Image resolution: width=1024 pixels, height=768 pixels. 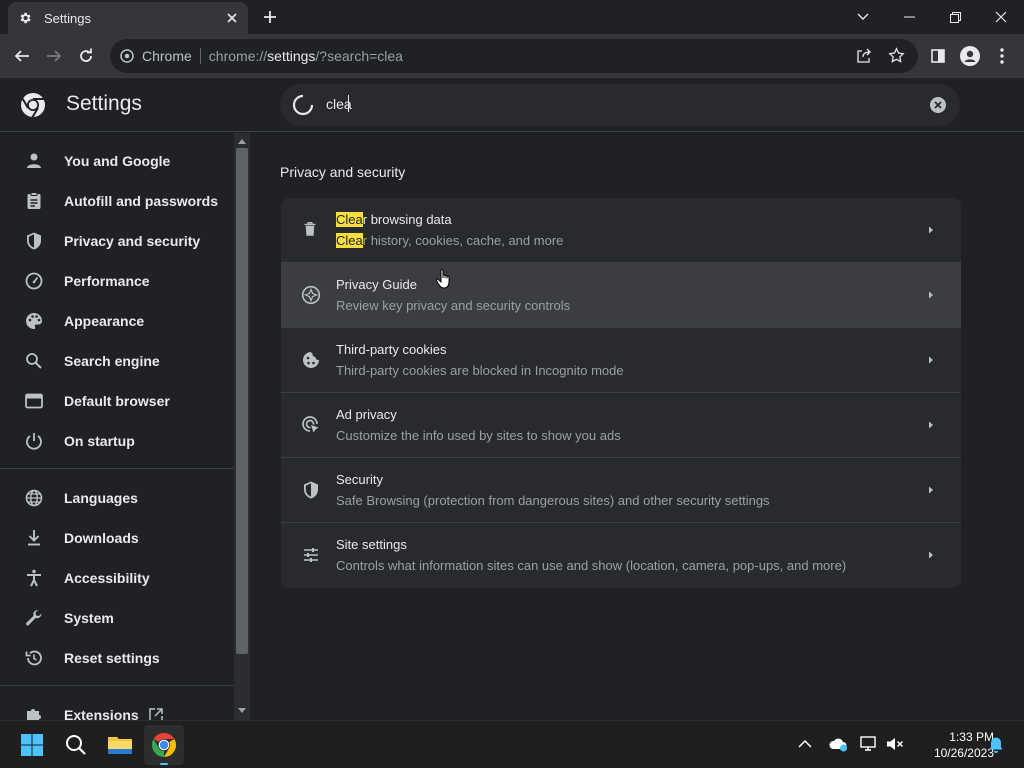 What do you see at coordinates (120, 745) in the screenshot?
I see `file-explorer-icon` at bounding box center [120, 745].